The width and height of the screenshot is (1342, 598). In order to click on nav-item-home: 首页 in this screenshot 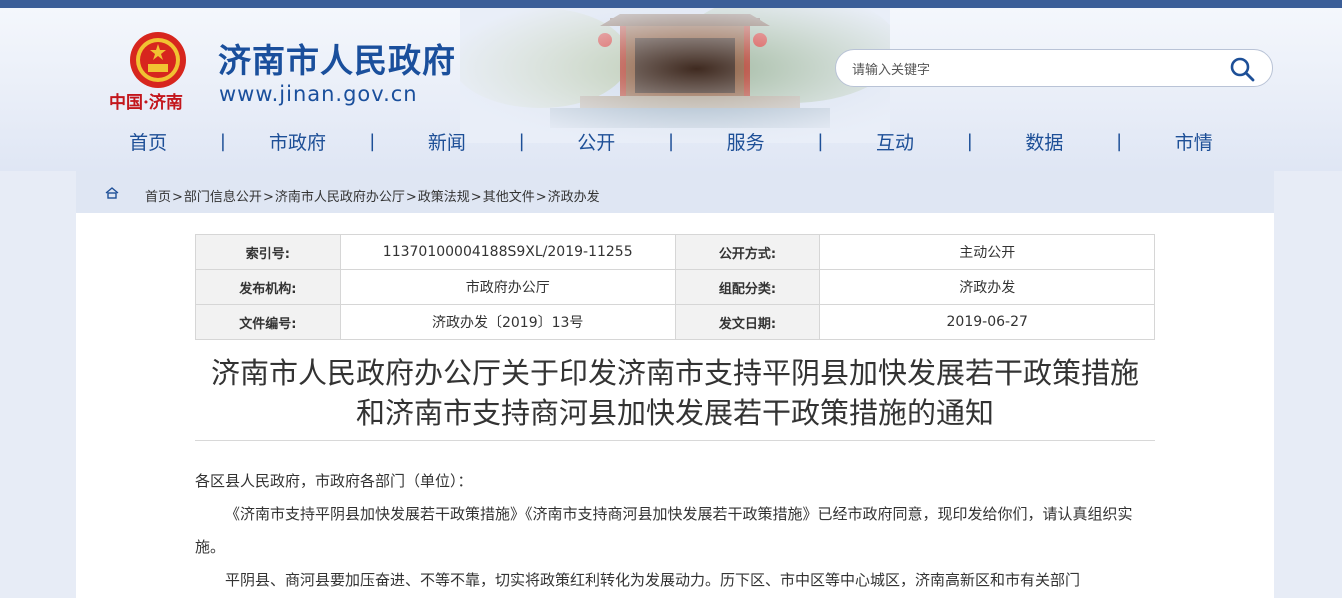, I will do `click(148, 141)`.